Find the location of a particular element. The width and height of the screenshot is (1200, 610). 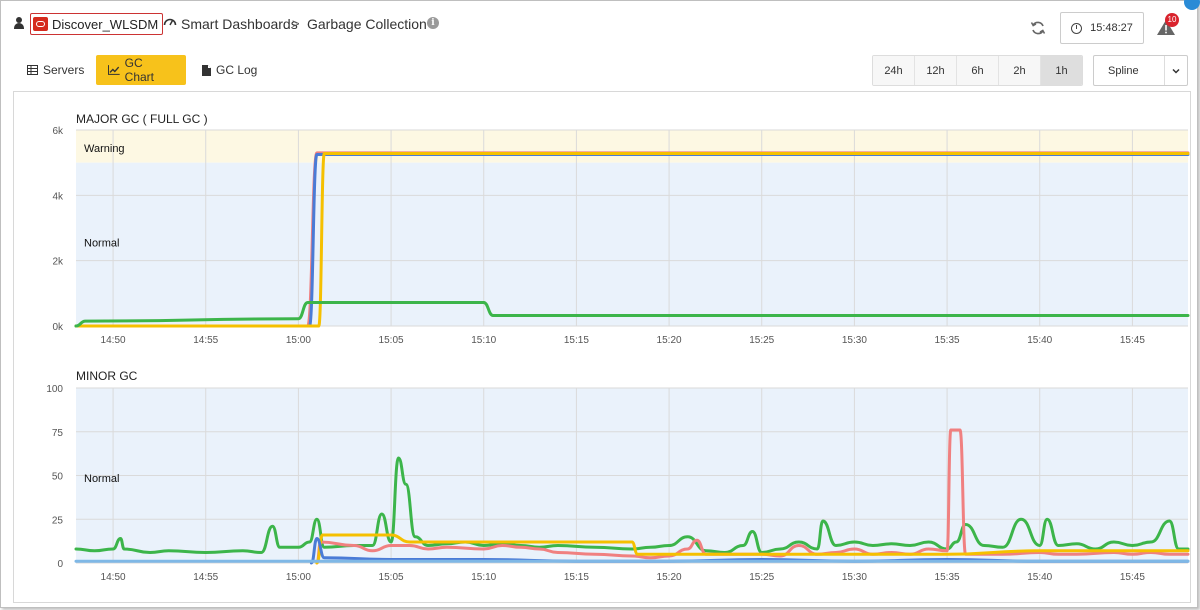

range-2h-button: 2h is located at coordinates (1020, 70).